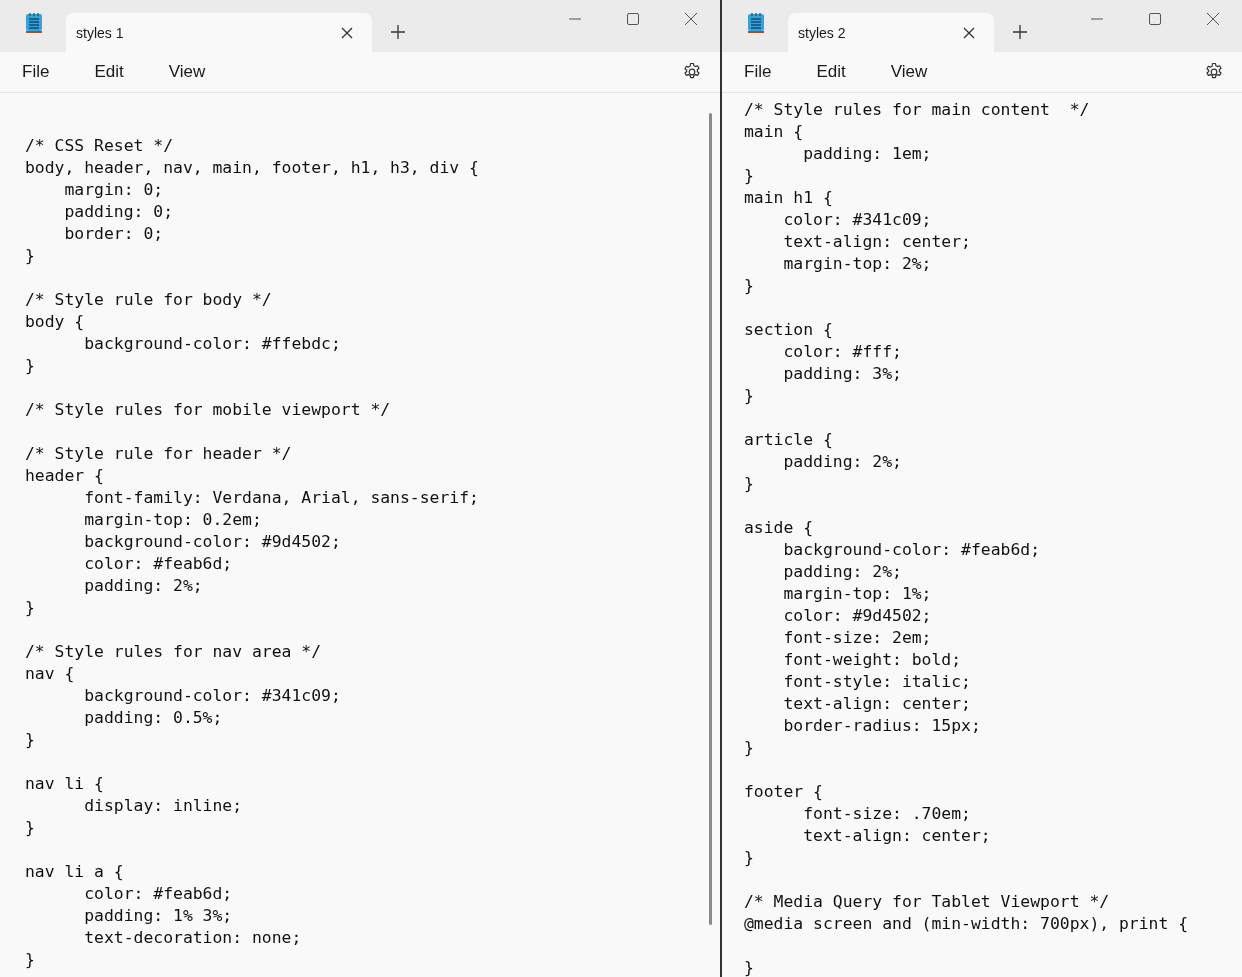 Image resolution: width=1242 pixels, height=977 pixels. Describe the element at coordinates (927, 902) in the screenshot. I see `code-line: /* Media Query for Tablet Viewport */` at that location.